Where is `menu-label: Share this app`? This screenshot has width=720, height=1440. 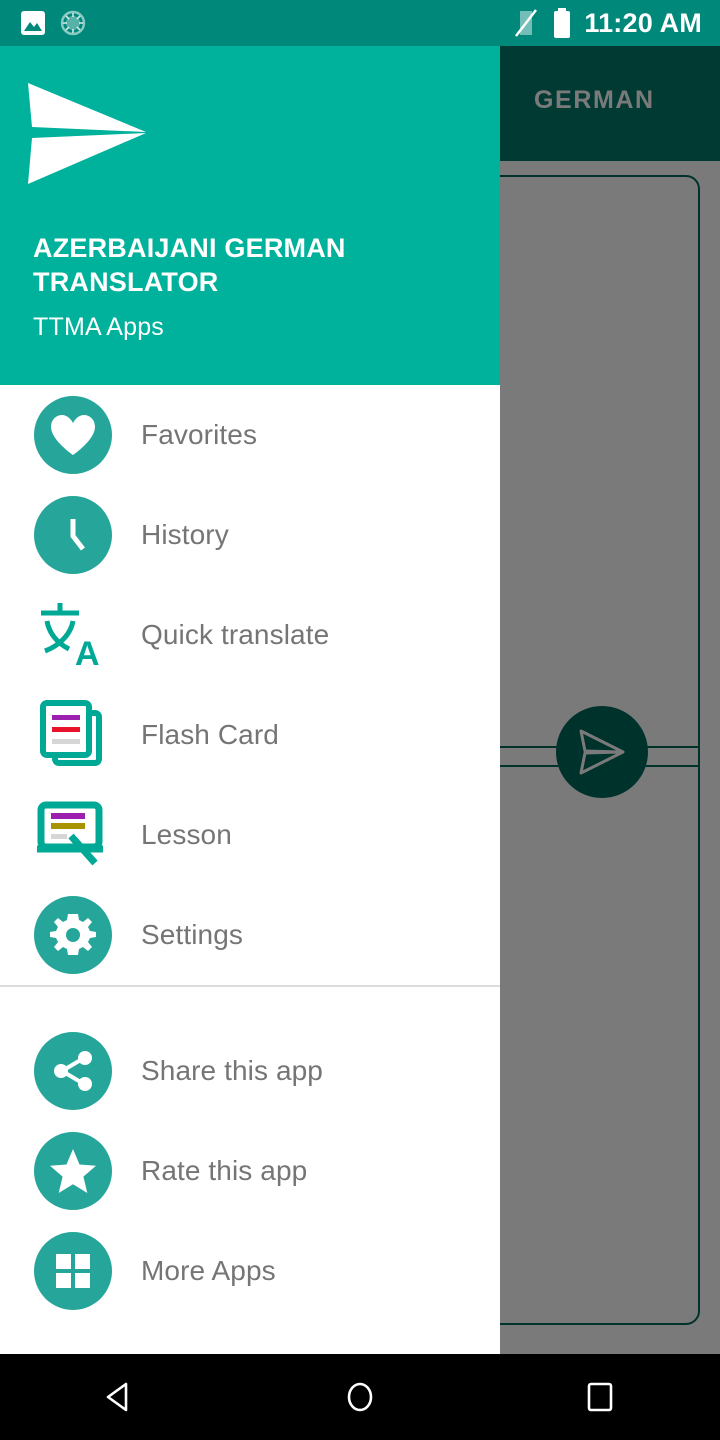
menu-label: Share this app is located at coordinates (232, 1070).